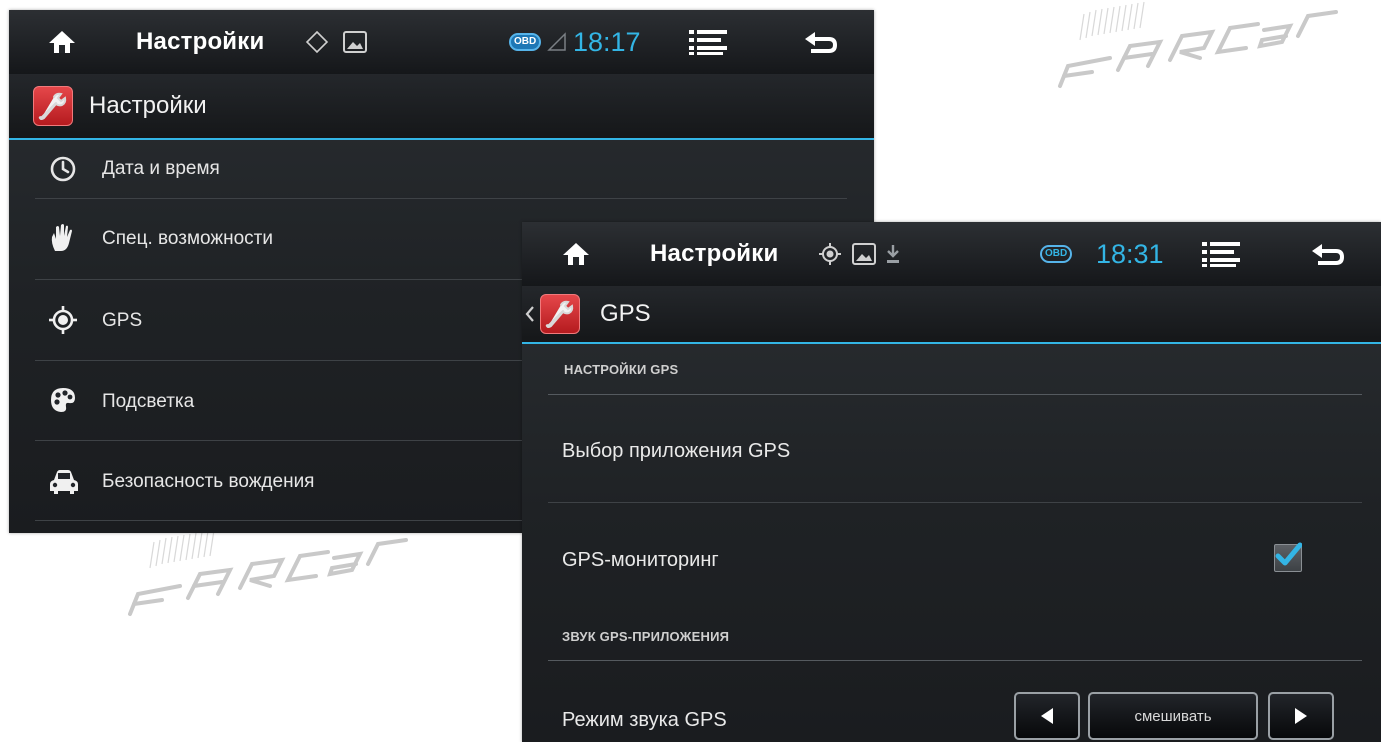  I want to click on sound-mode-next-button, so click(1301, 716).